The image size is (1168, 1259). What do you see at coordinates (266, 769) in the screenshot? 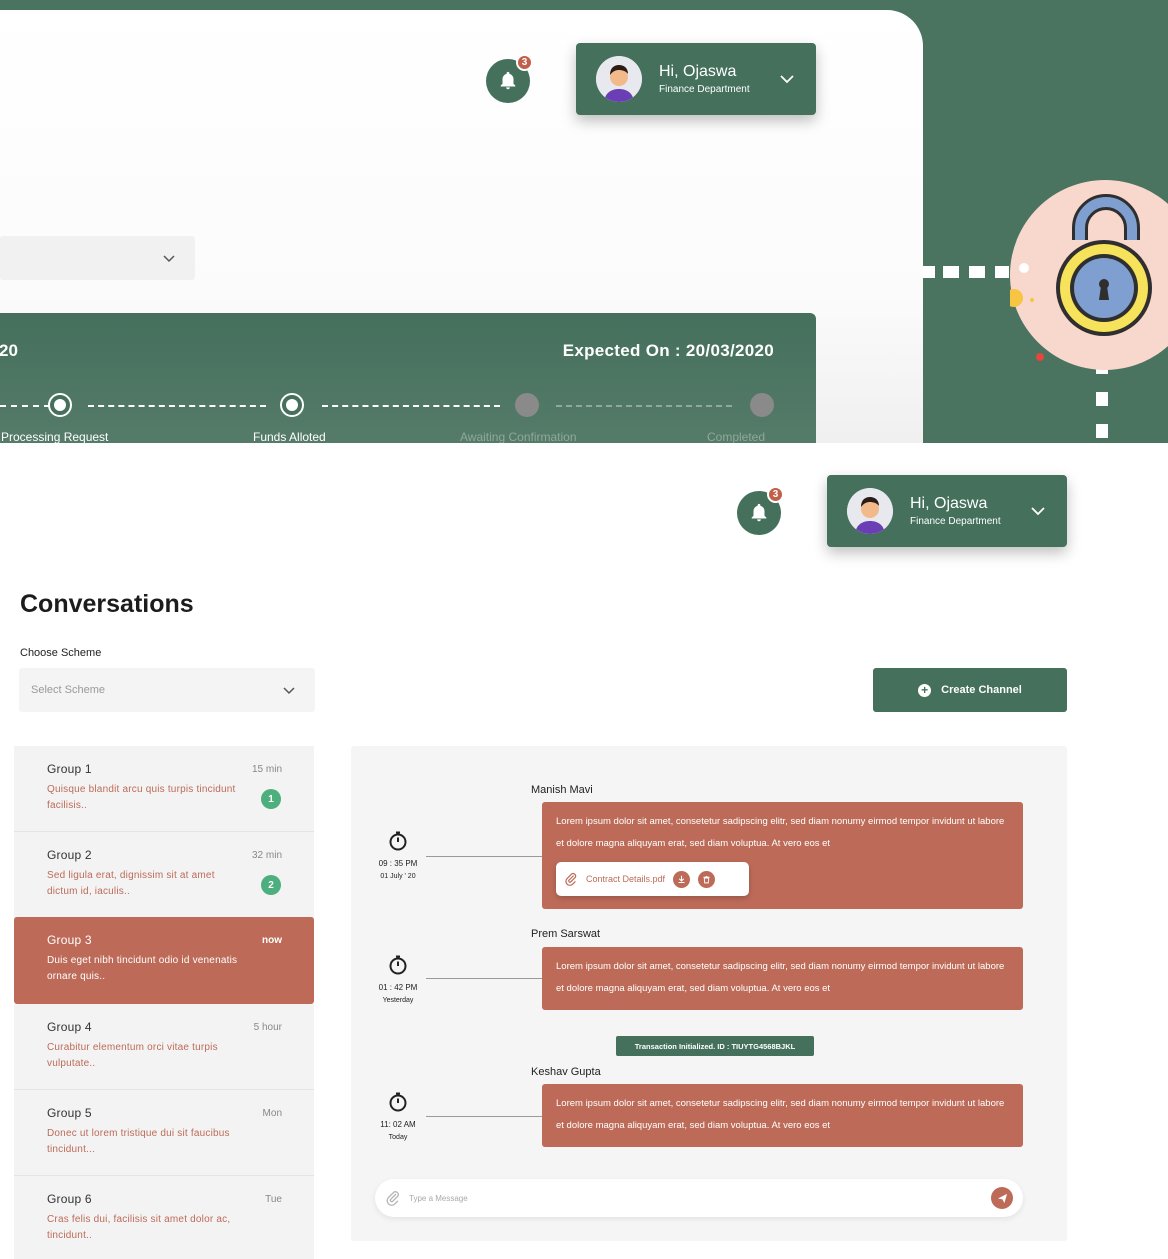
I see `group-time: 15 min` at bounding box center [266, 769].